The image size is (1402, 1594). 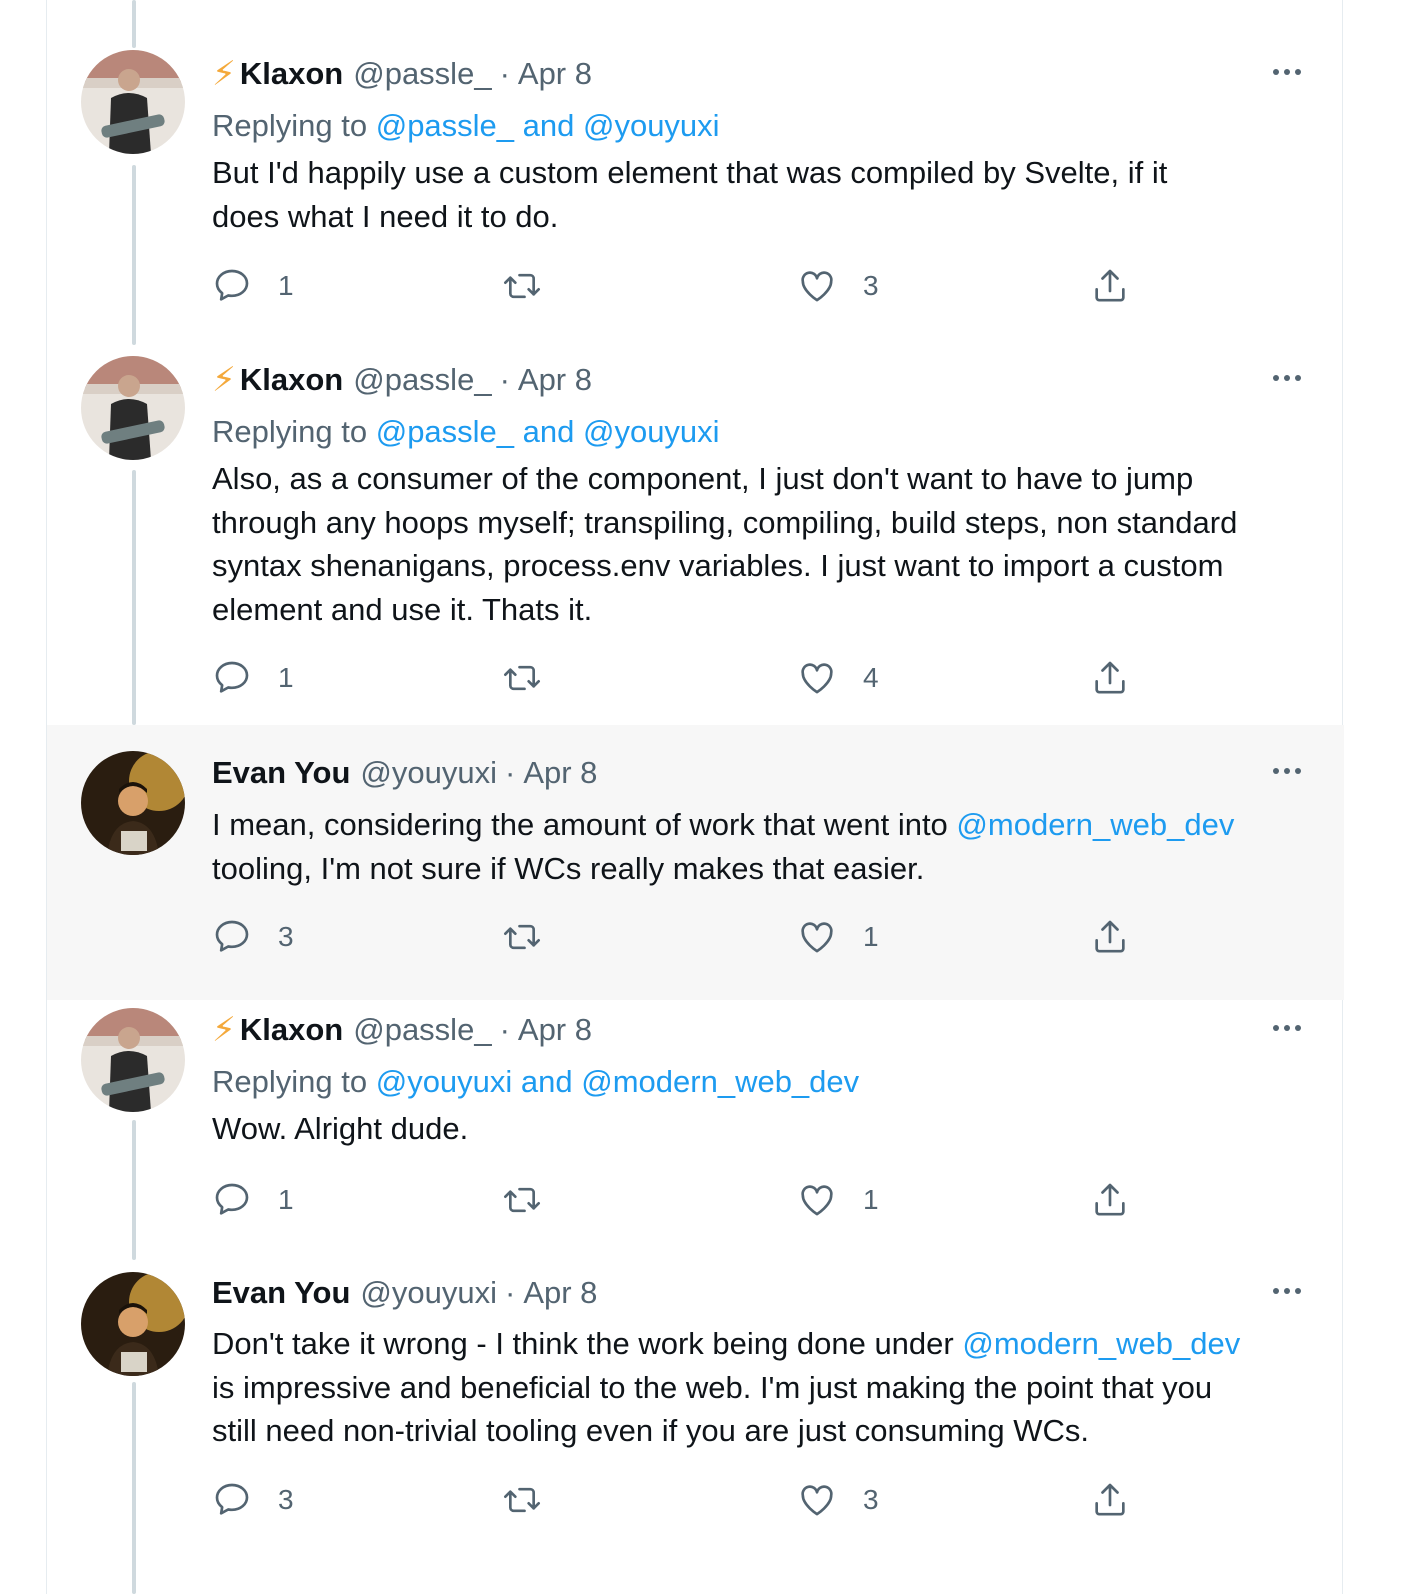 What do you see at coordinates (871, 677) in the screenshot?
I see `like-count: 4` at bounding box center [871, 677].